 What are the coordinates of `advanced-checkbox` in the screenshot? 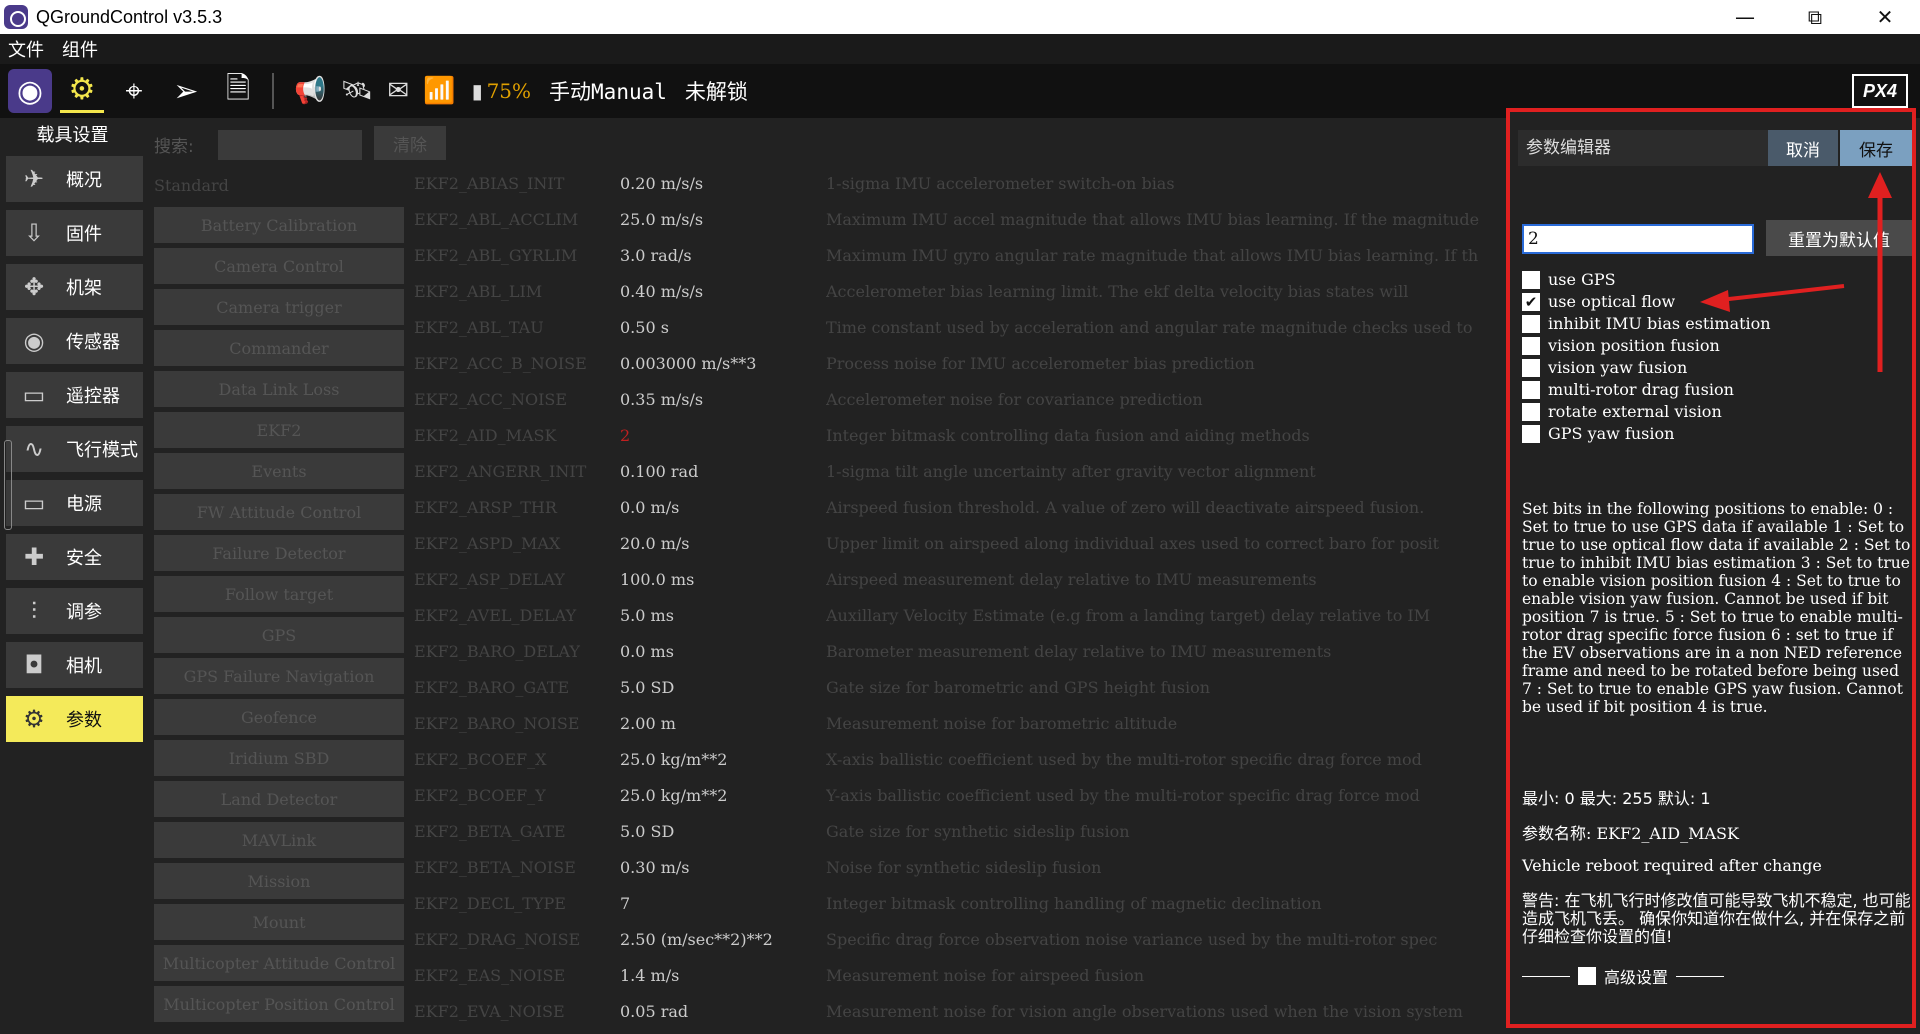 It's located at (1587, 976).